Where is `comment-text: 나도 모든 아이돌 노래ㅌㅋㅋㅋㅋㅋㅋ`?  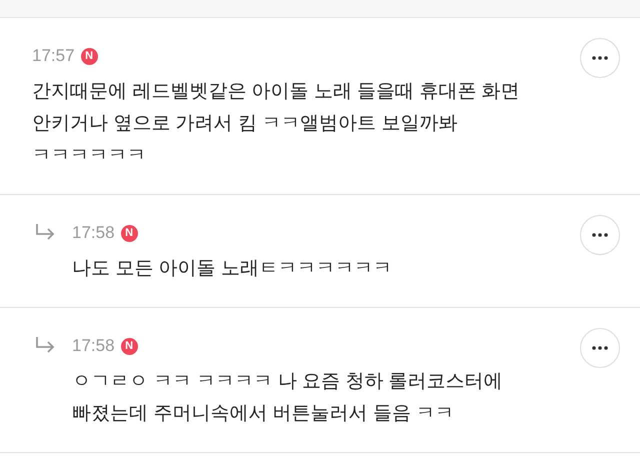
comment-text: 나도 모든 아이돌 노래ㅌㅋㅋㅋㅋㅋㅋ is located at coordinates (232, 269).